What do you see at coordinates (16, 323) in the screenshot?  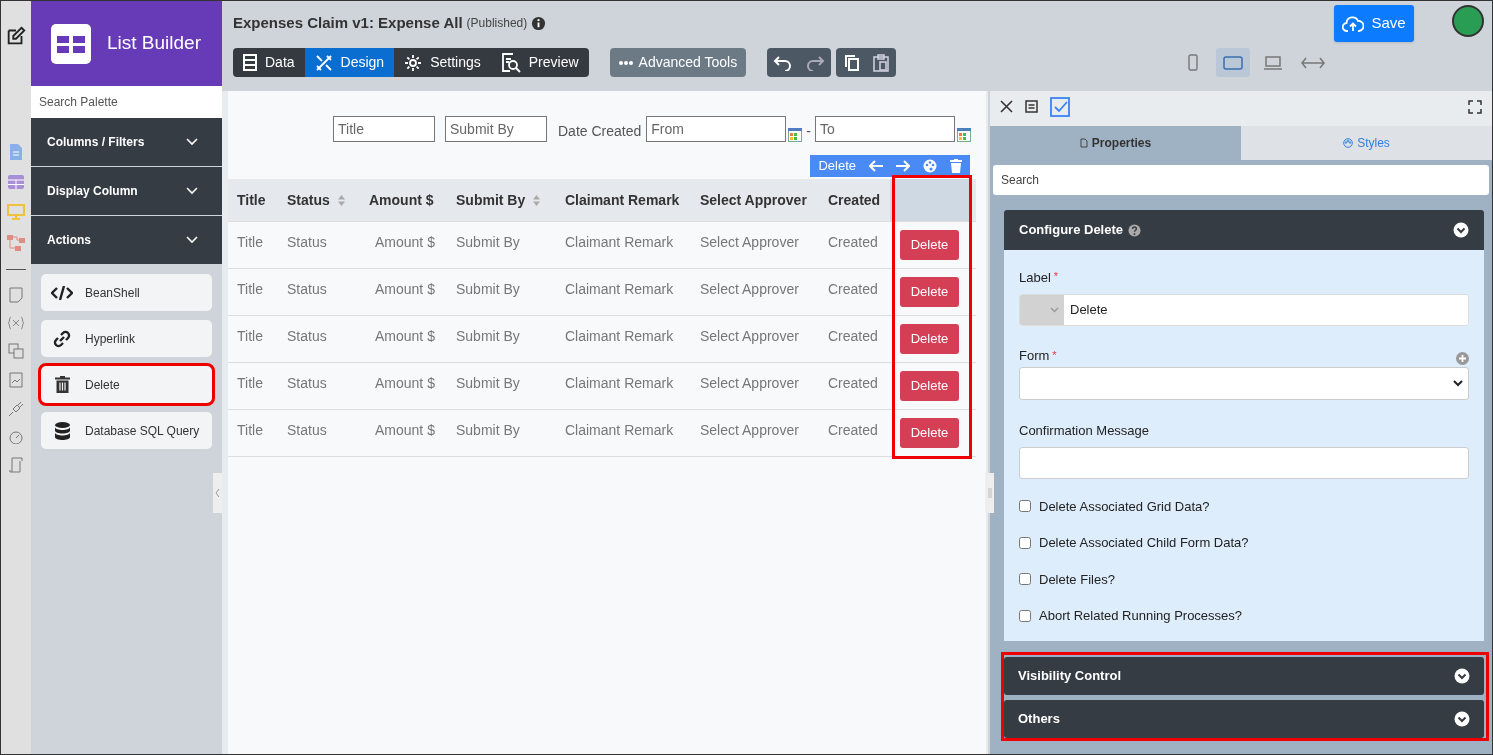 I see `variable-icon` at bounding box center [16, 323].